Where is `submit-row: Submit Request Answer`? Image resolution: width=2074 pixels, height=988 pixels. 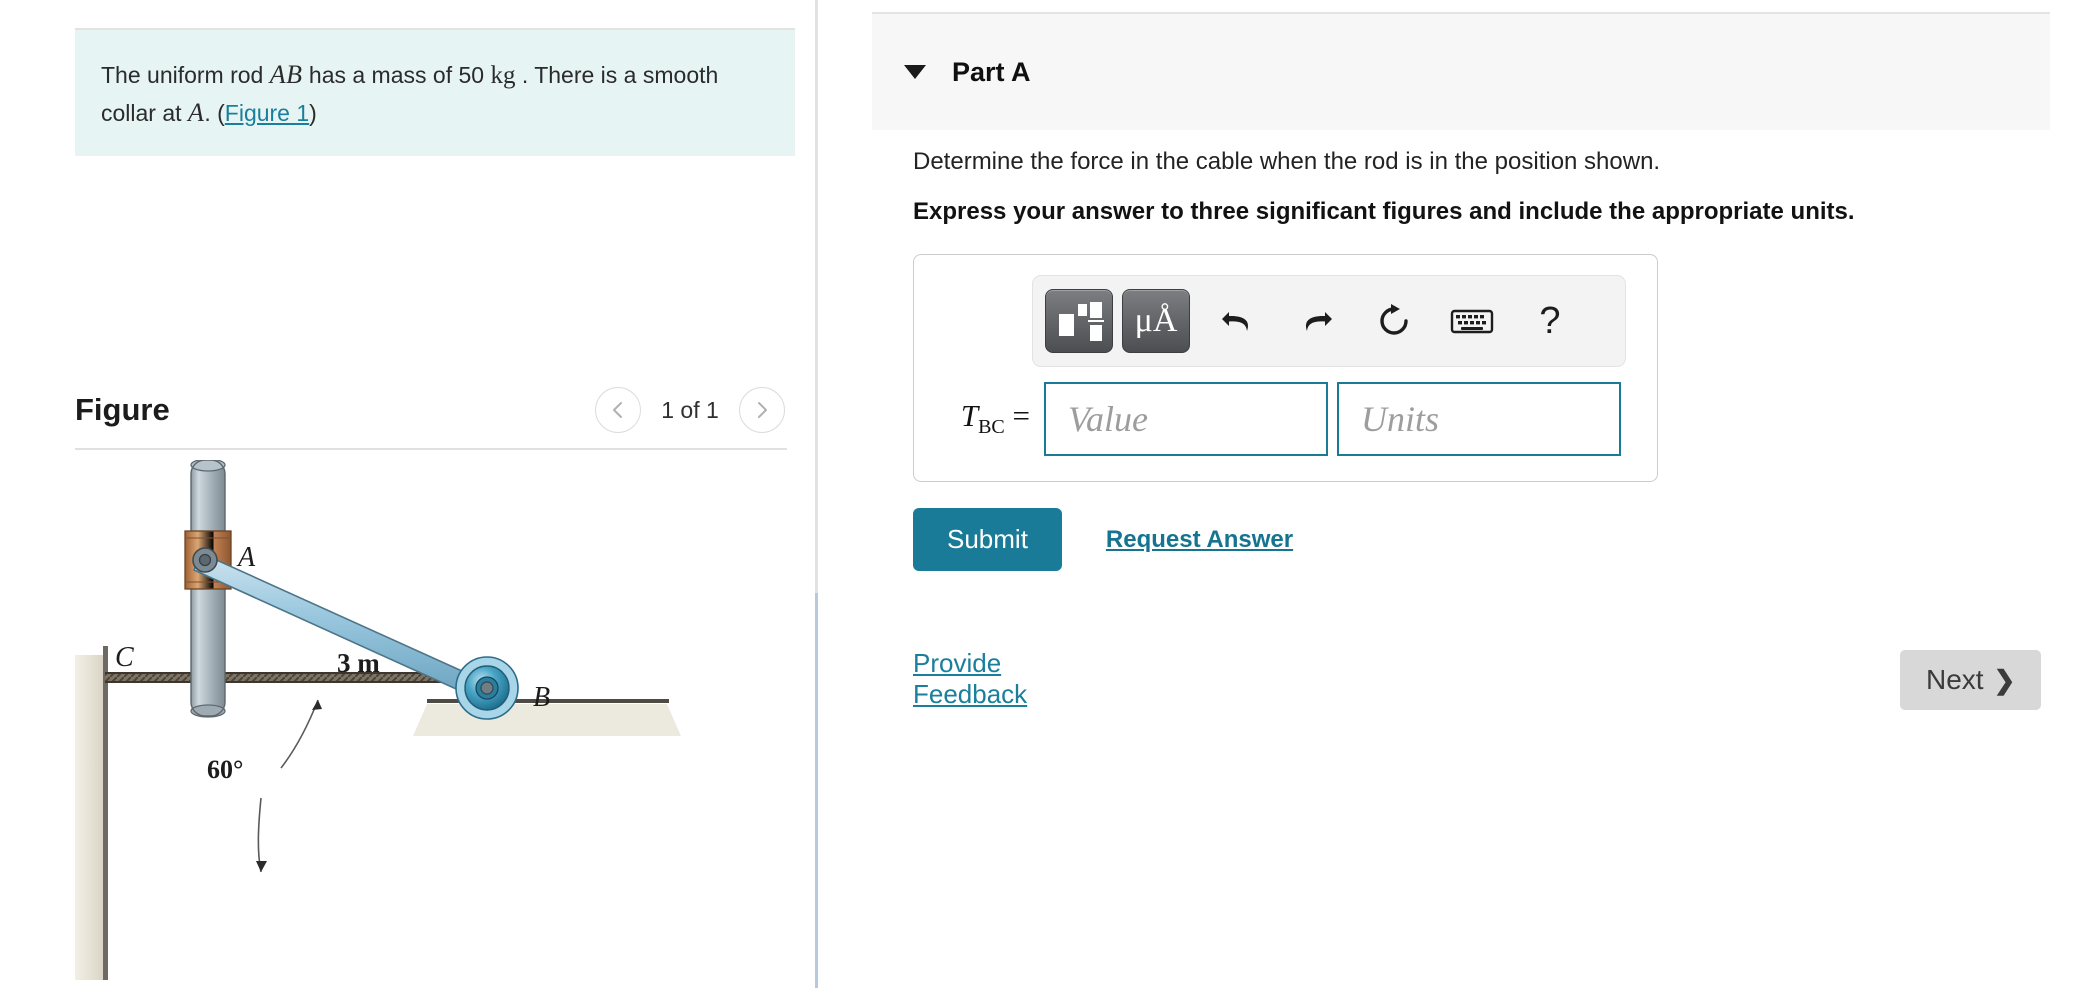
submit-row: Submit Request Answer is located at coordinates (1103, 539).